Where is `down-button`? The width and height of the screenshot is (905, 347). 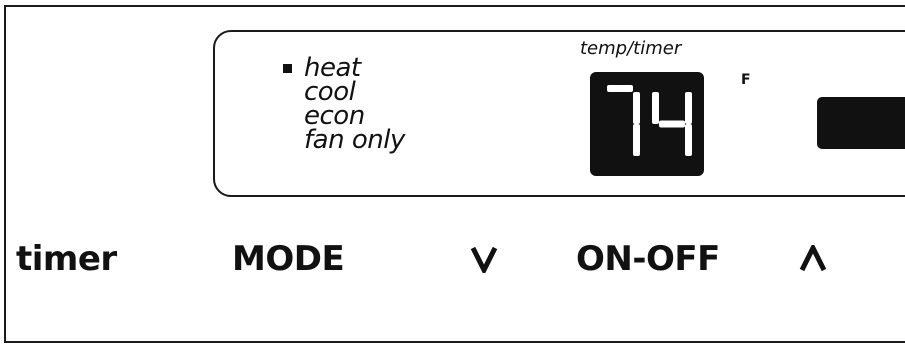
down-button is located at coordinates (485, 252).